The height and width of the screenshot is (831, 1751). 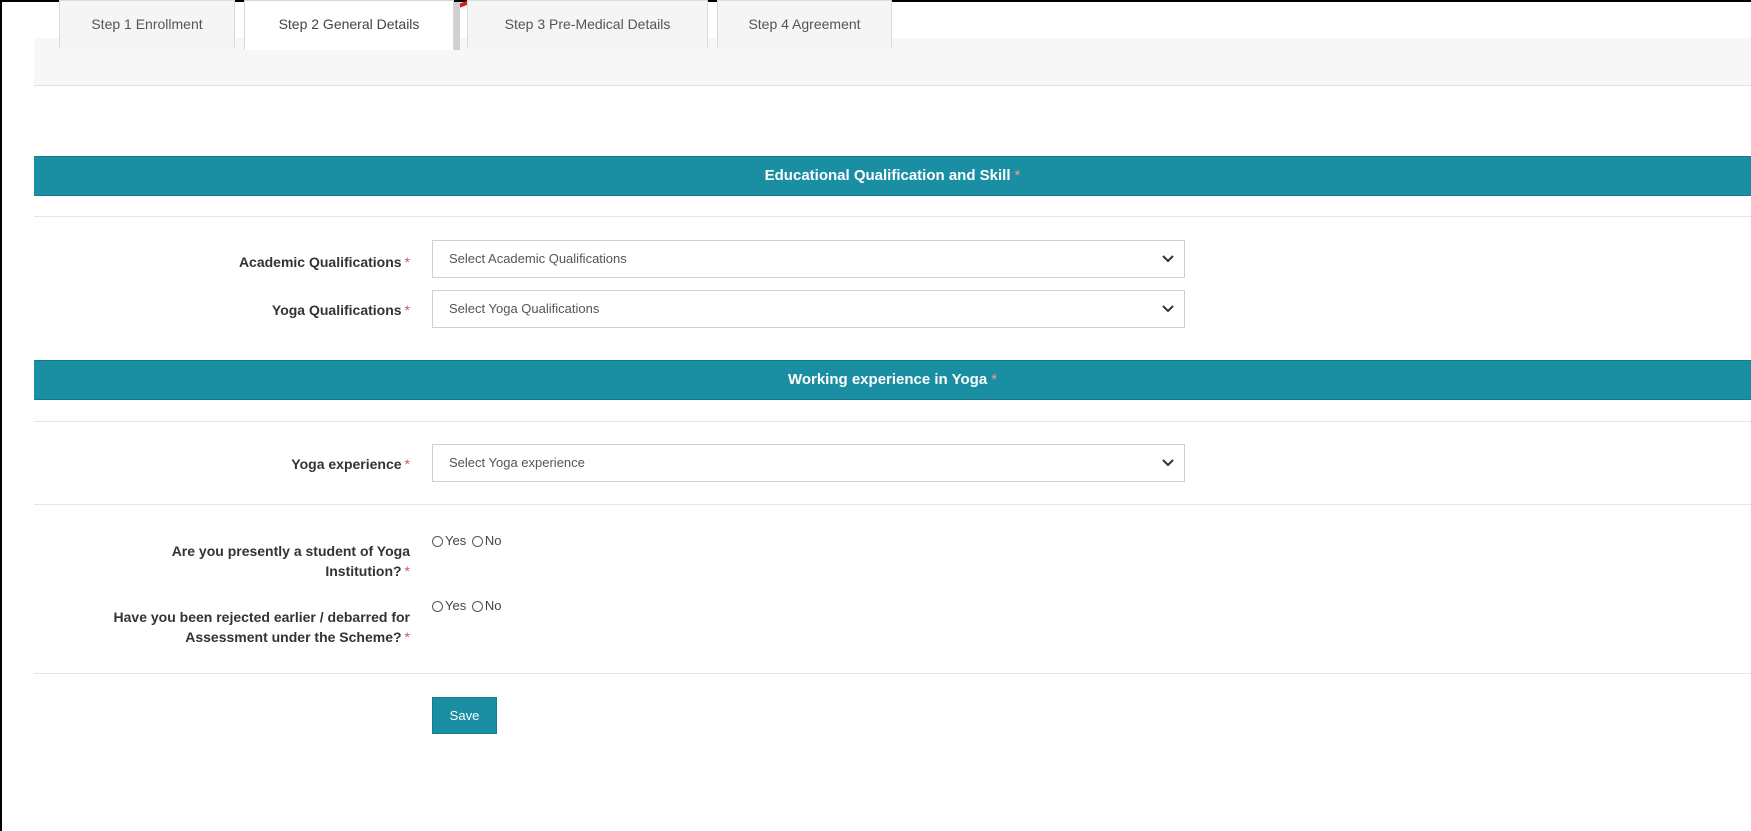 I want to click on student-radio-group: Yes No, so click(x=466, y=542).